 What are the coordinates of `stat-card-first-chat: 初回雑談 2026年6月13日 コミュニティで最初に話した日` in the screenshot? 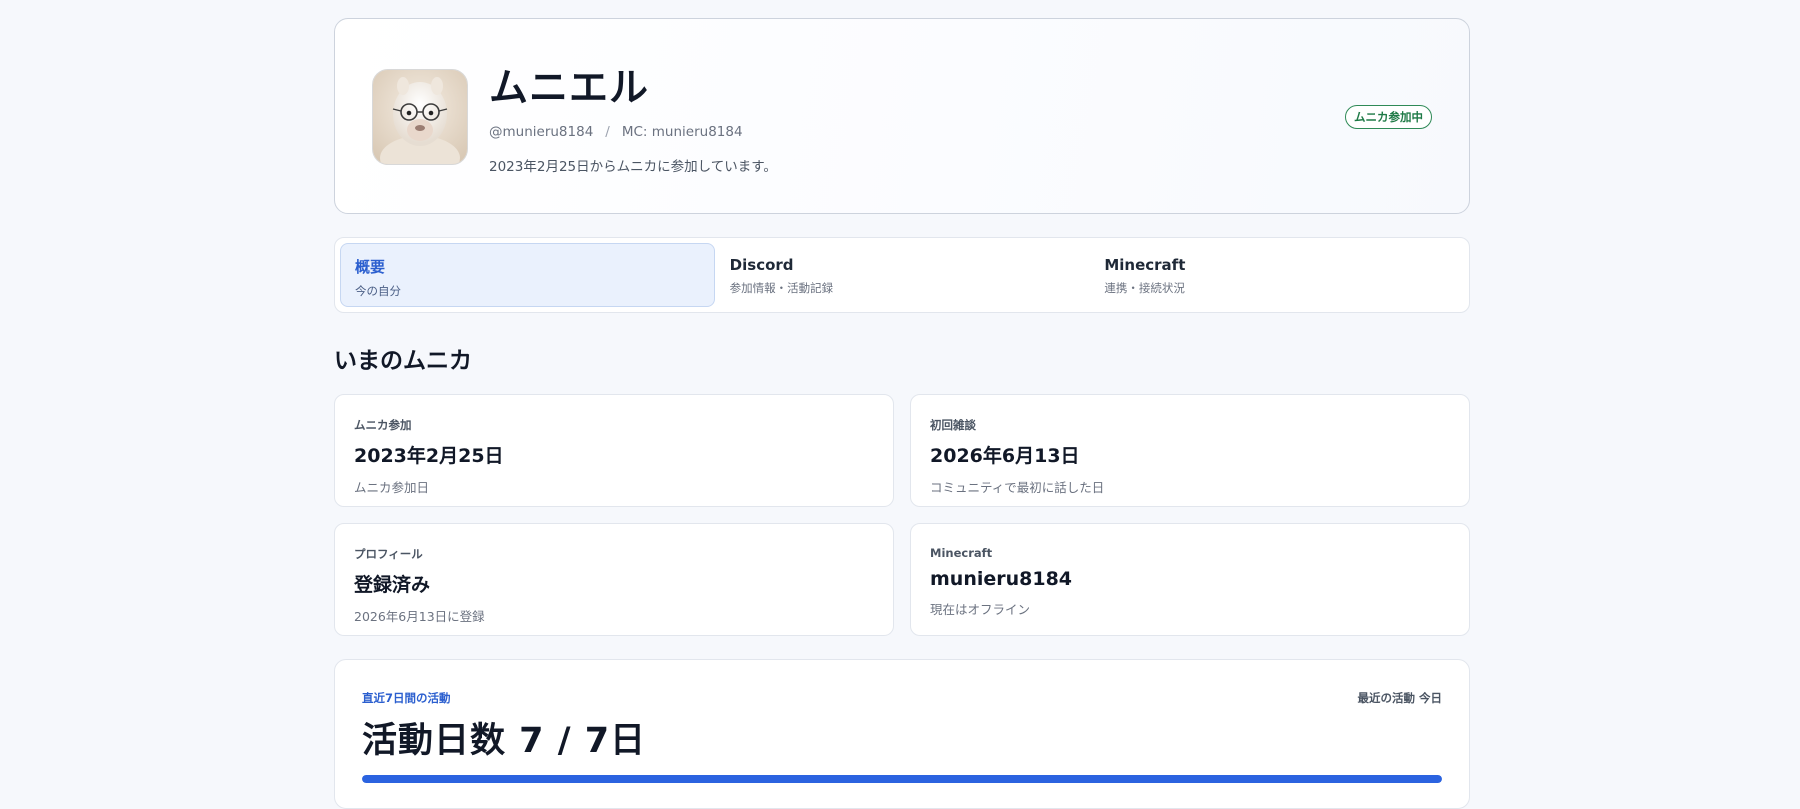 It's located at (1190, 450).